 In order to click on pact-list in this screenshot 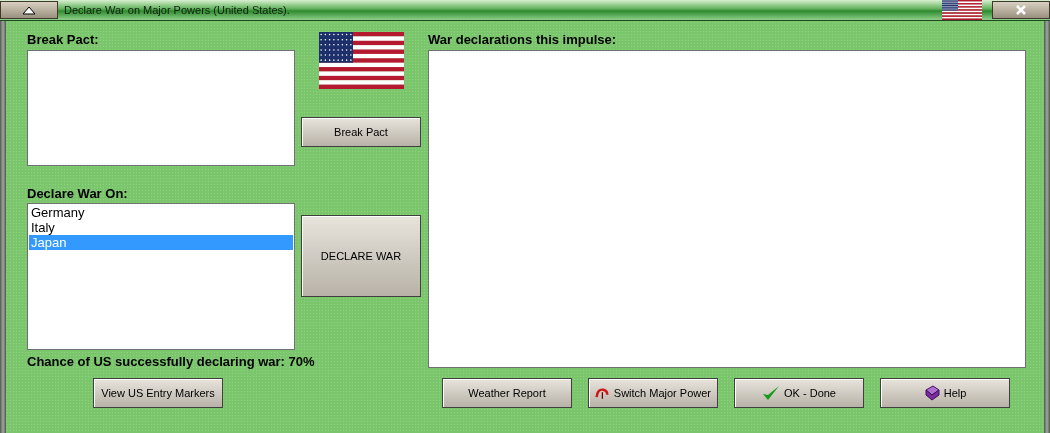, I will do `click(161, 108)`.